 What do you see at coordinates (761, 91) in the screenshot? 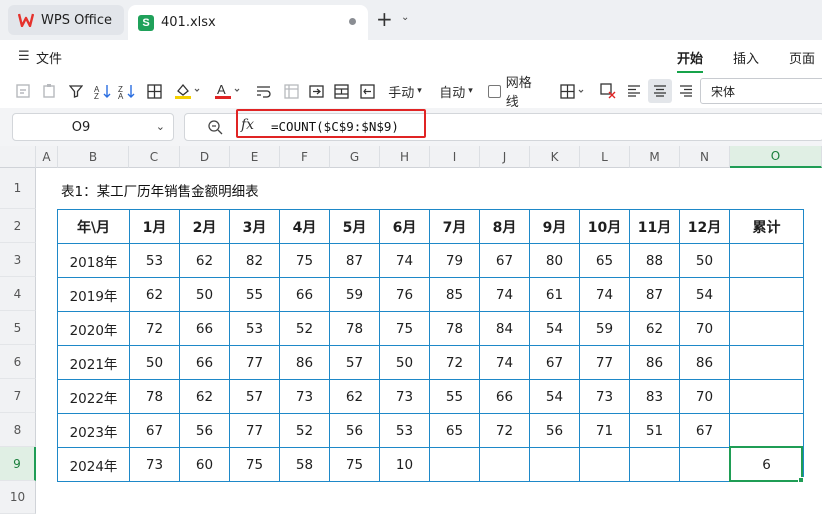
I see `font-name-select: 宋体` at bounding box center [761, 91].